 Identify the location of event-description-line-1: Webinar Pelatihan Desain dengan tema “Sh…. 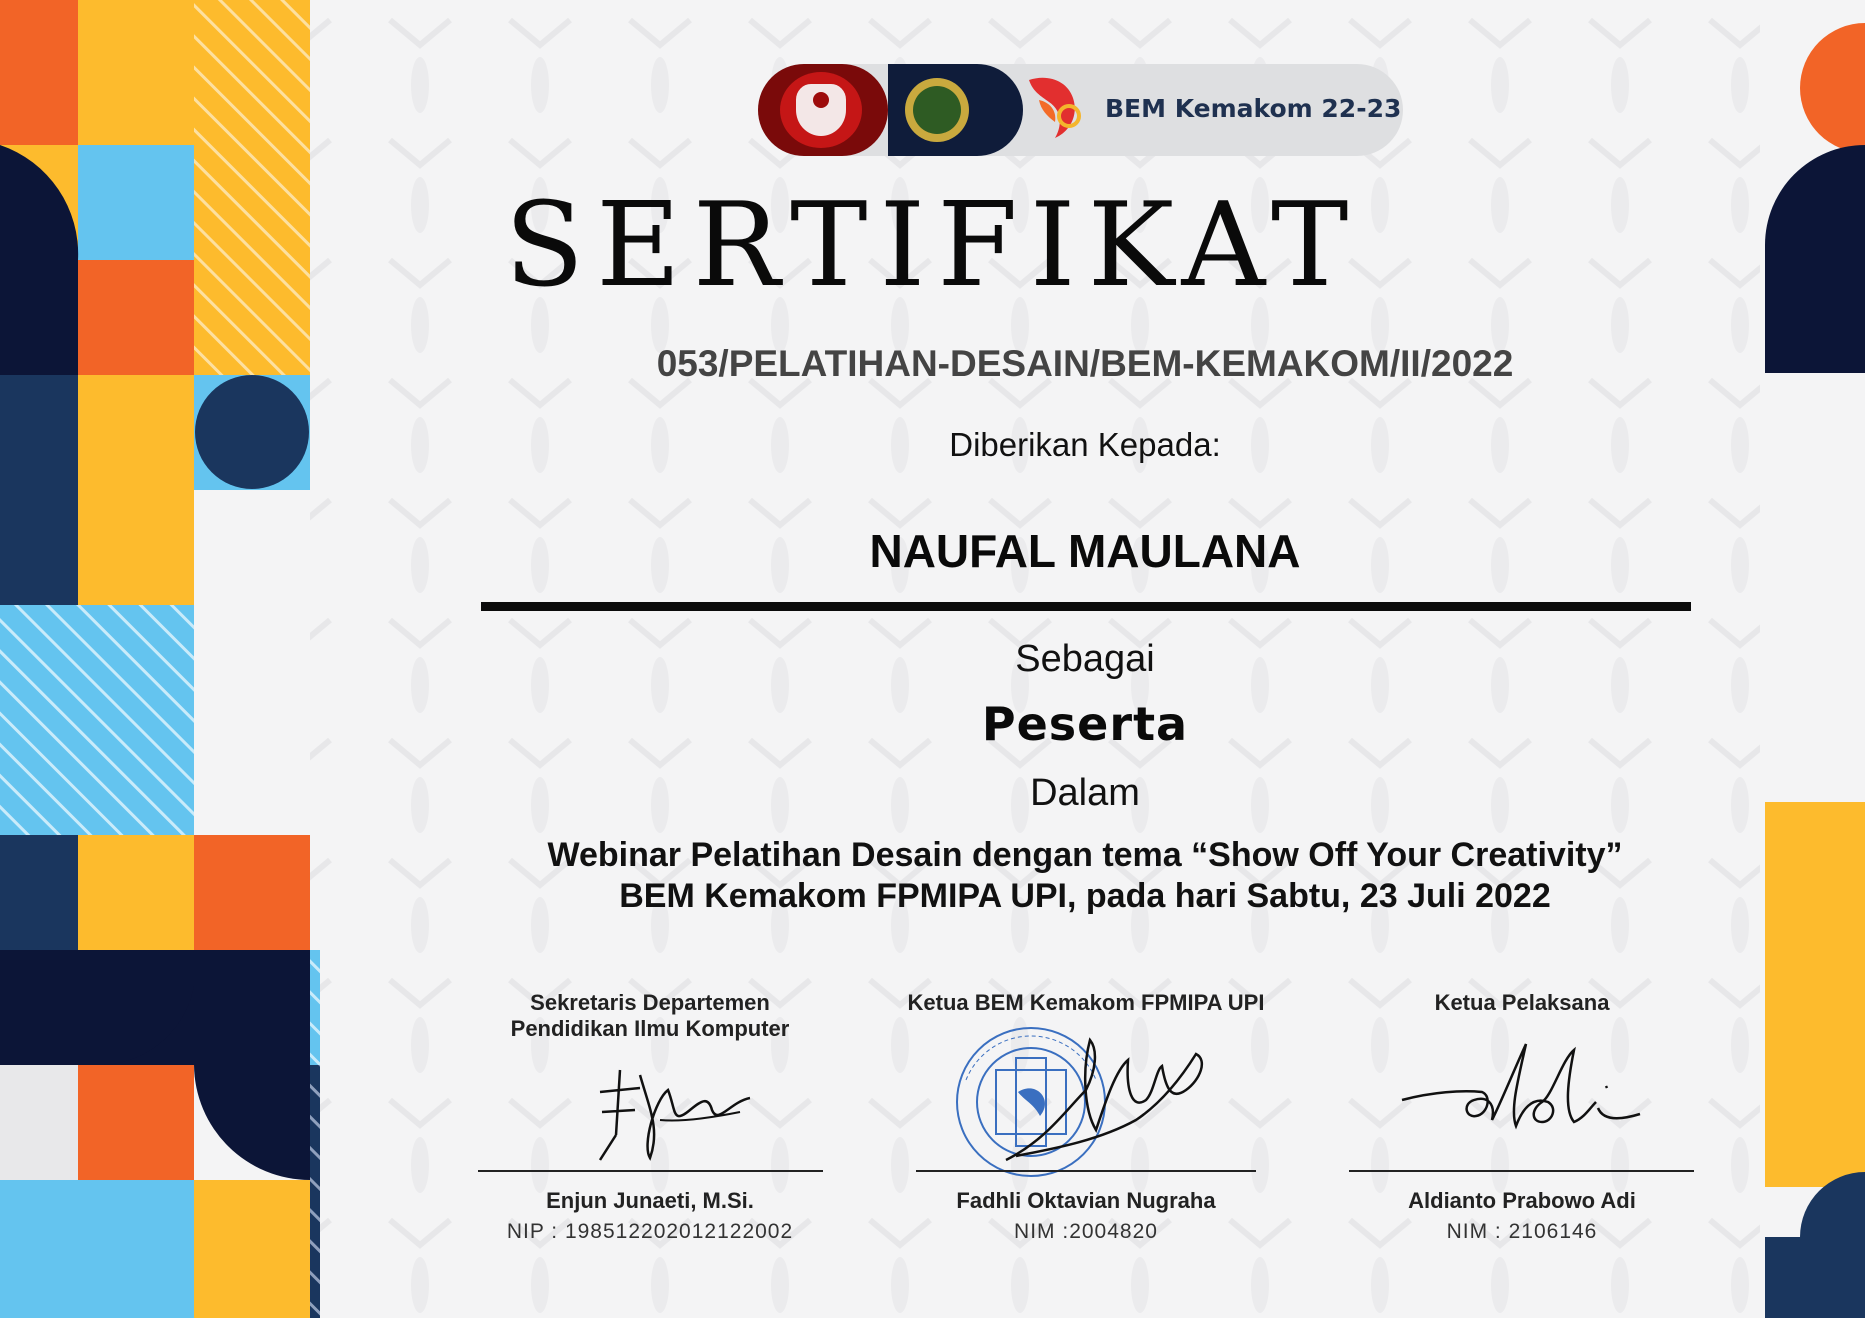
(1085, 855).